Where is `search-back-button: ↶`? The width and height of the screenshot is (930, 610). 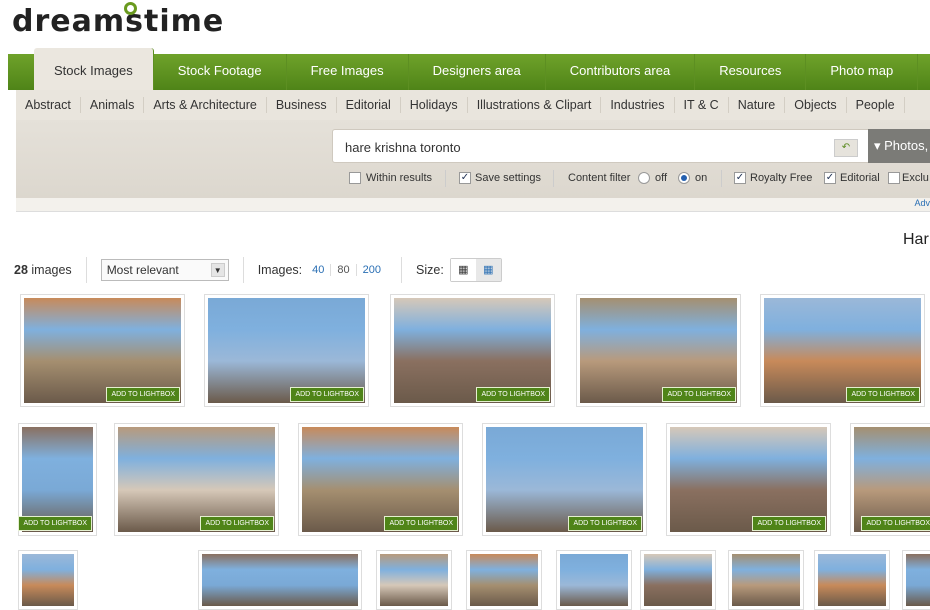 search-back-button: ↶ is located at coordinates (846, 148).